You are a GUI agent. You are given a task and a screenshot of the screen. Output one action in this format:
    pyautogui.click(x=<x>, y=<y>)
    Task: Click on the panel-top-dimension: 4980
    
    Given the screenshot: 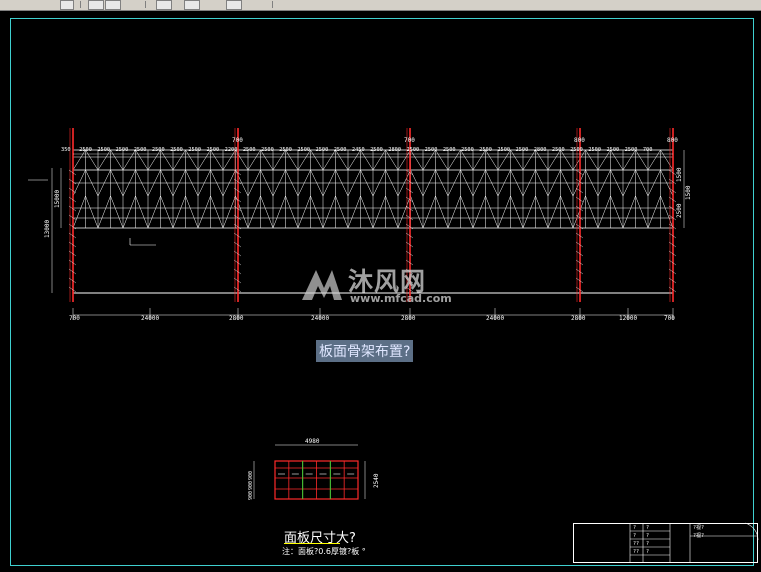 What is the action you would take?
    pyautogui.click(x=312, y=441)
    